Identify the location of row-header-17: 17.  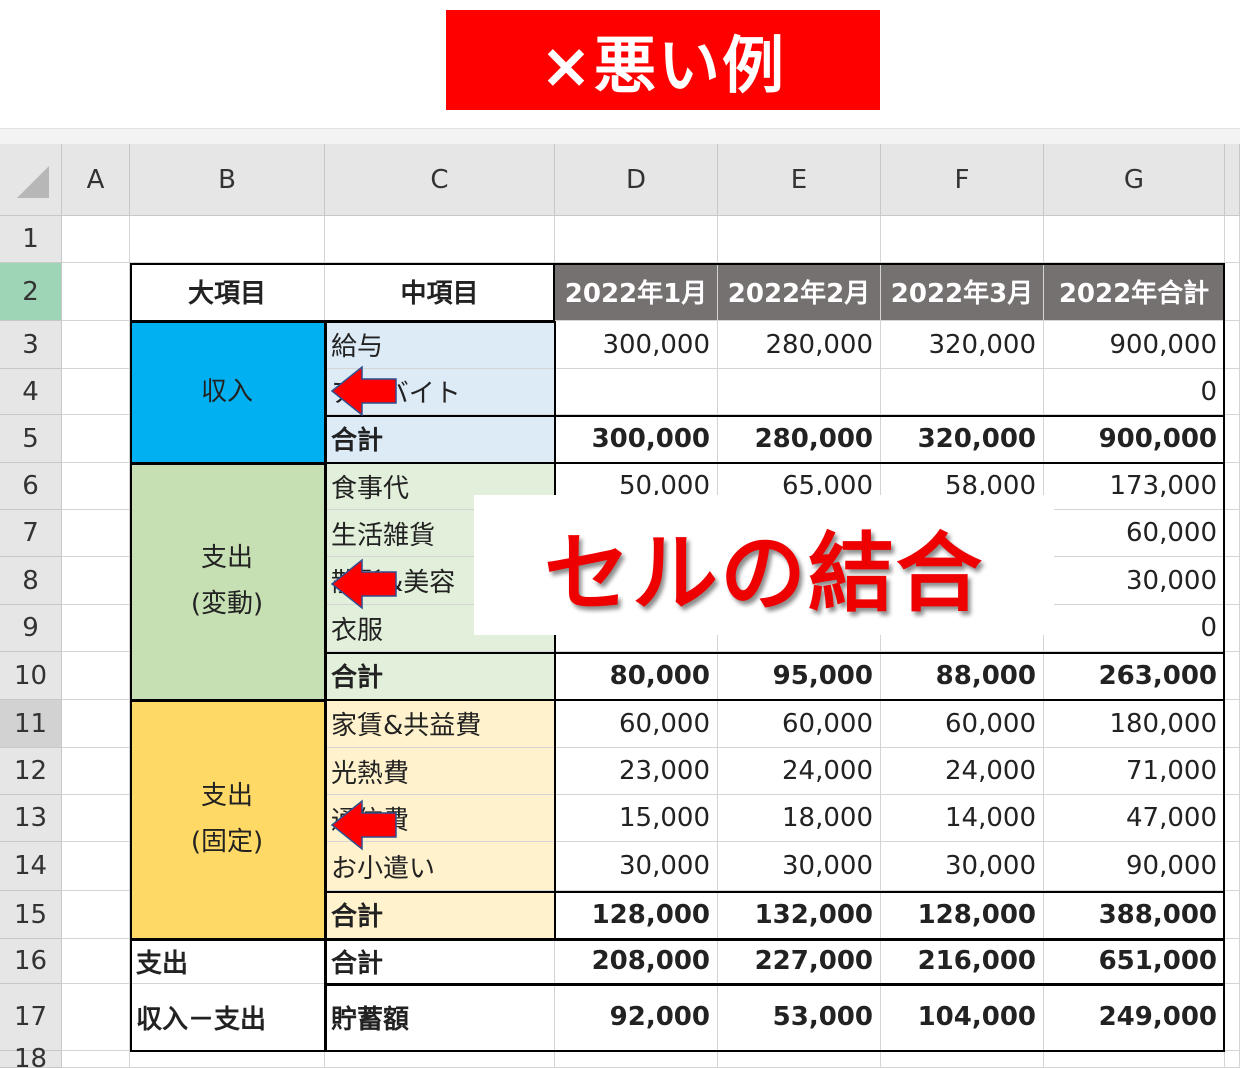
(31, 1017).